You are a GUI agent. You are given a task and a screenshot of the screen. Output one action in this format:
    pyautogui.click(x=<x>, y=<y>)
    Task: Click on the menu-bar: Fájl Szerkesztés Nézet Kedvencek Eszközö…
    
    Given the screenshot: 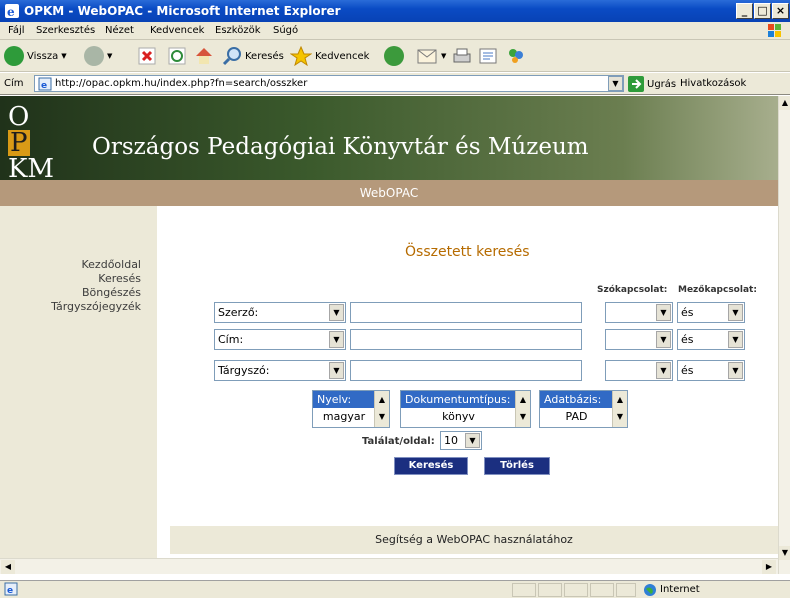 What is the action you would take?
    pyautogui.click(x=395, y=31)
    